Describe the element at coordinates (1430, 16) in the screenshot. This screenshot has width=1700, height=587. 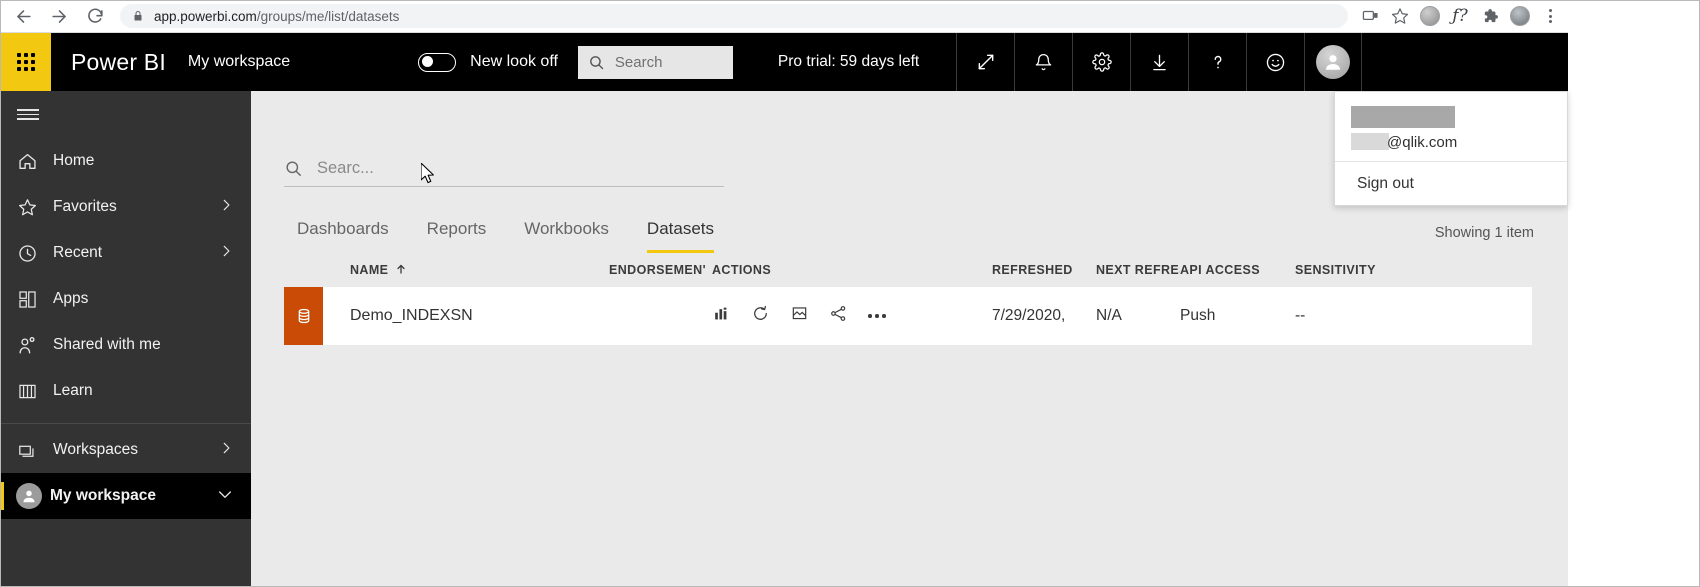
I see `extension-circle-icon` at that location.